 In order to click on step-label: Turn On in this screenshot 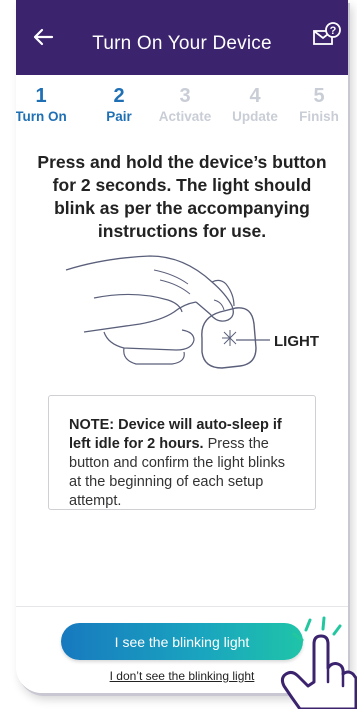, I will do `click(41, 116)`.